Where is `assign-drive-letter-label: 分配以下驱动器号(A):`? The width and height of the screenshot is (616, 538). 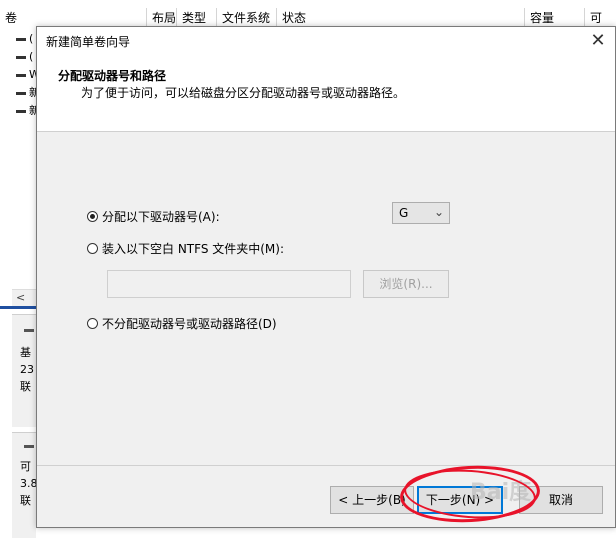 assign-drive-letter-label: 分配以下驱动器号(A): is located at coordinates (161, 217).